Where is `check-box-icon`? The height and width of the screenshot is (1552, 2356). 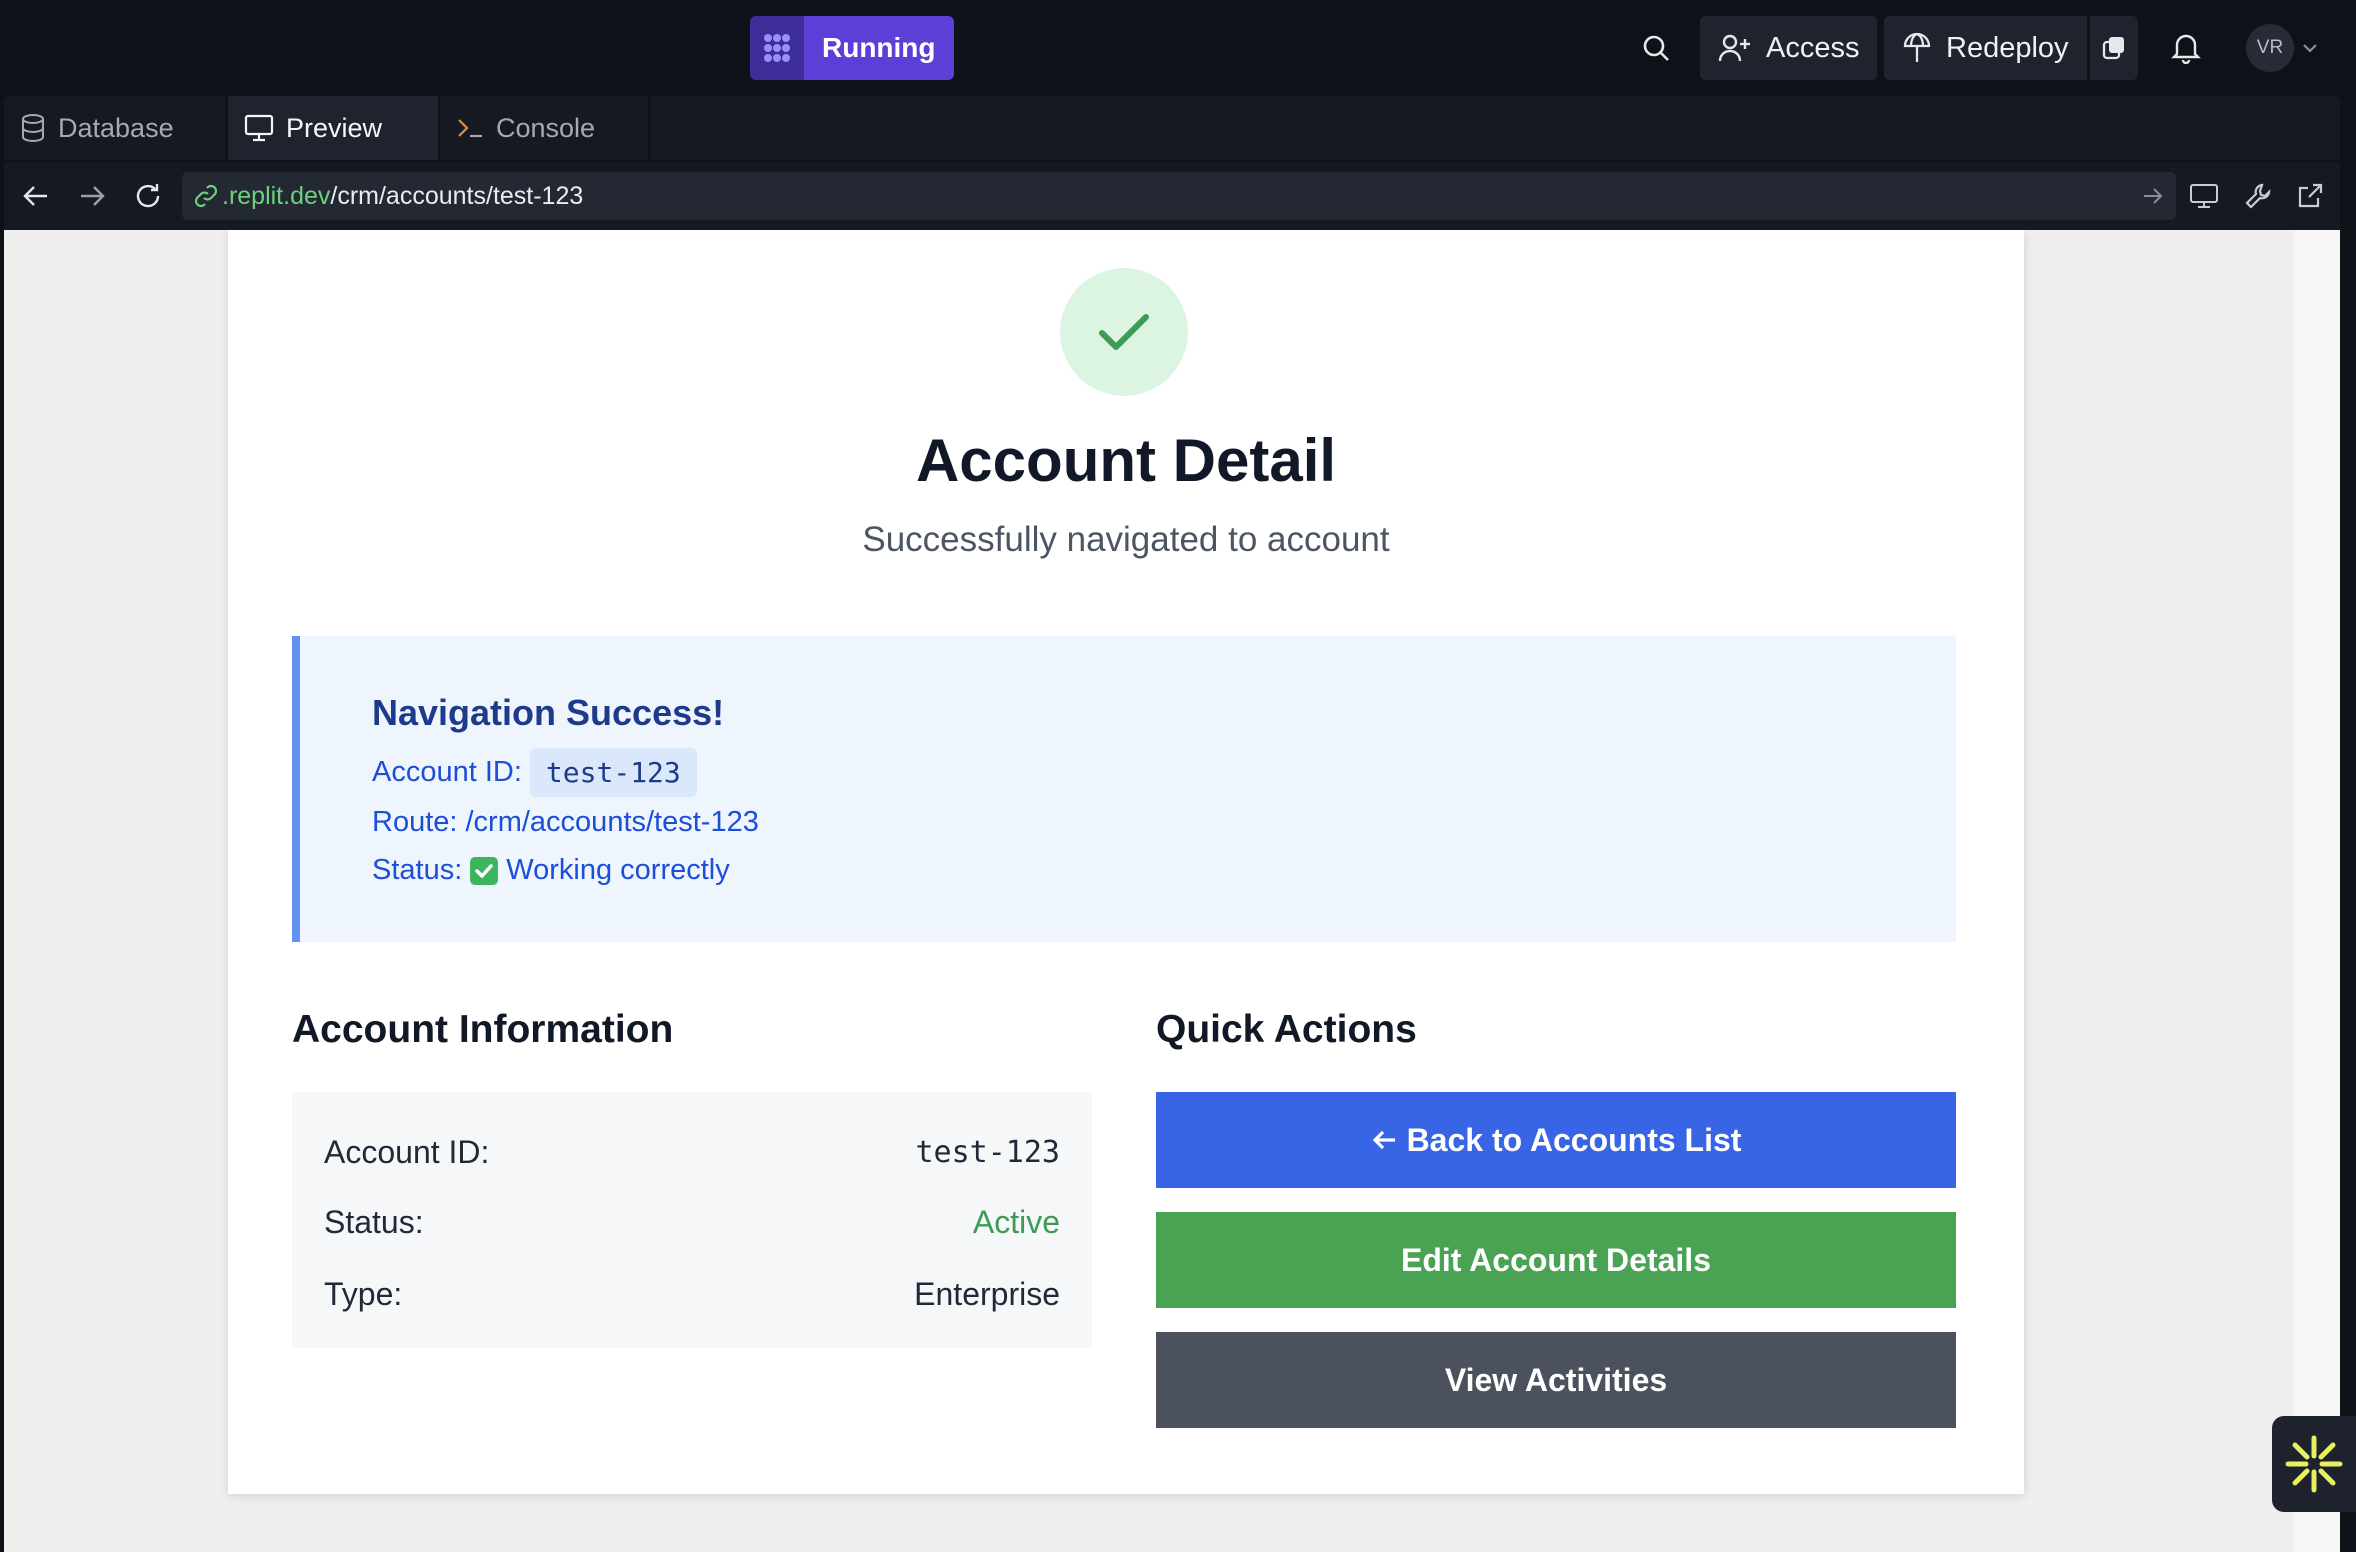
check-box-icon is located at coordinates (484, 870).